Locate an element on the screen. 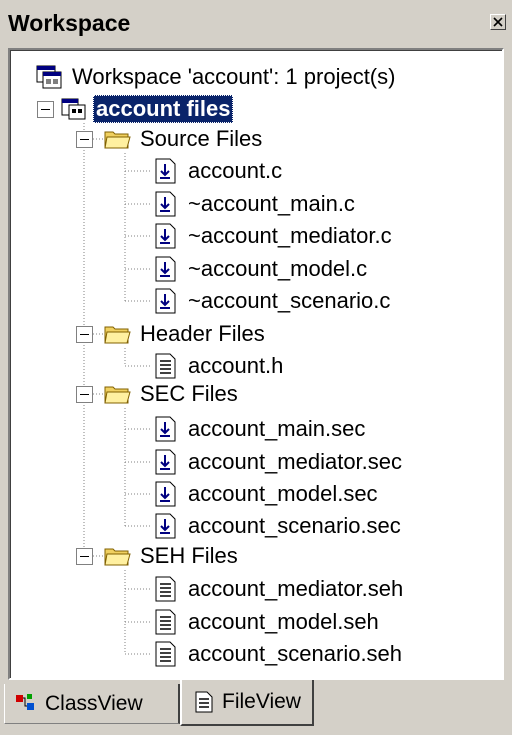  tree-file-item: ~account_model.c is located at coordinates (260, 269).